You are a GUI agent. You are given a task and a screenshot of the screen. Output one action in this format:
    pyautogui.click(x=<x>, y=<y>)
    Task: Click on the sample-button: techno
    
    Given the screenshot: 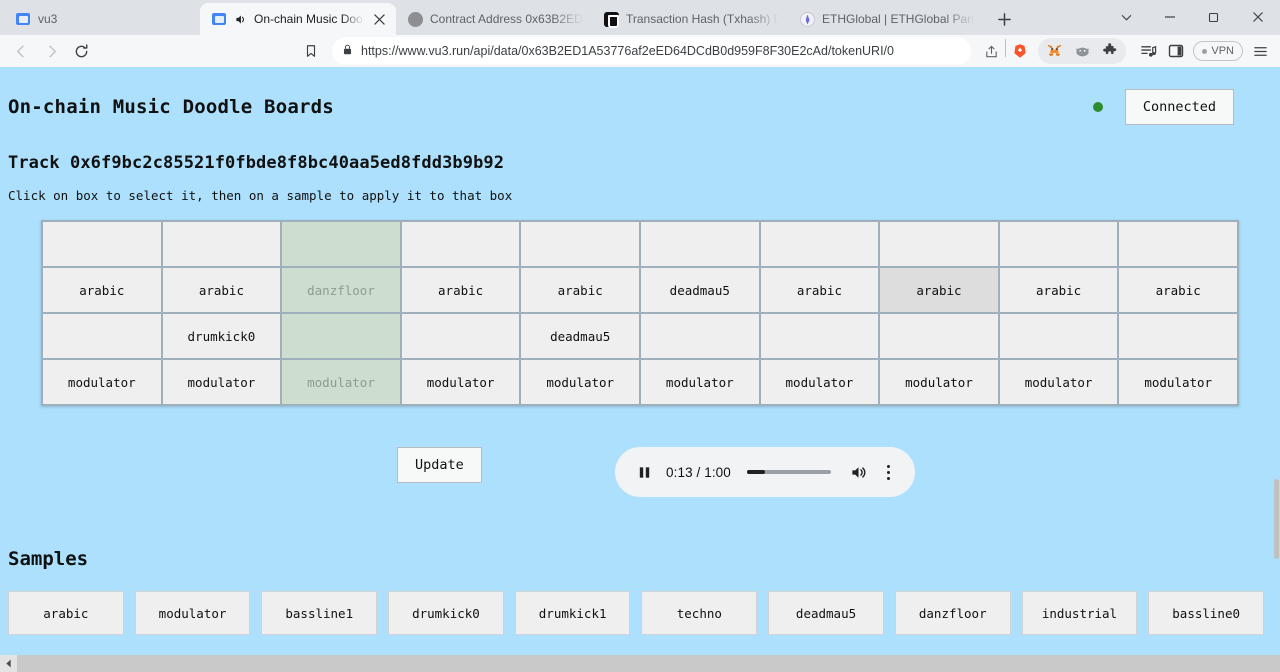 What is the action you would take?
    pyautogui.click(x=699, y=613)
    